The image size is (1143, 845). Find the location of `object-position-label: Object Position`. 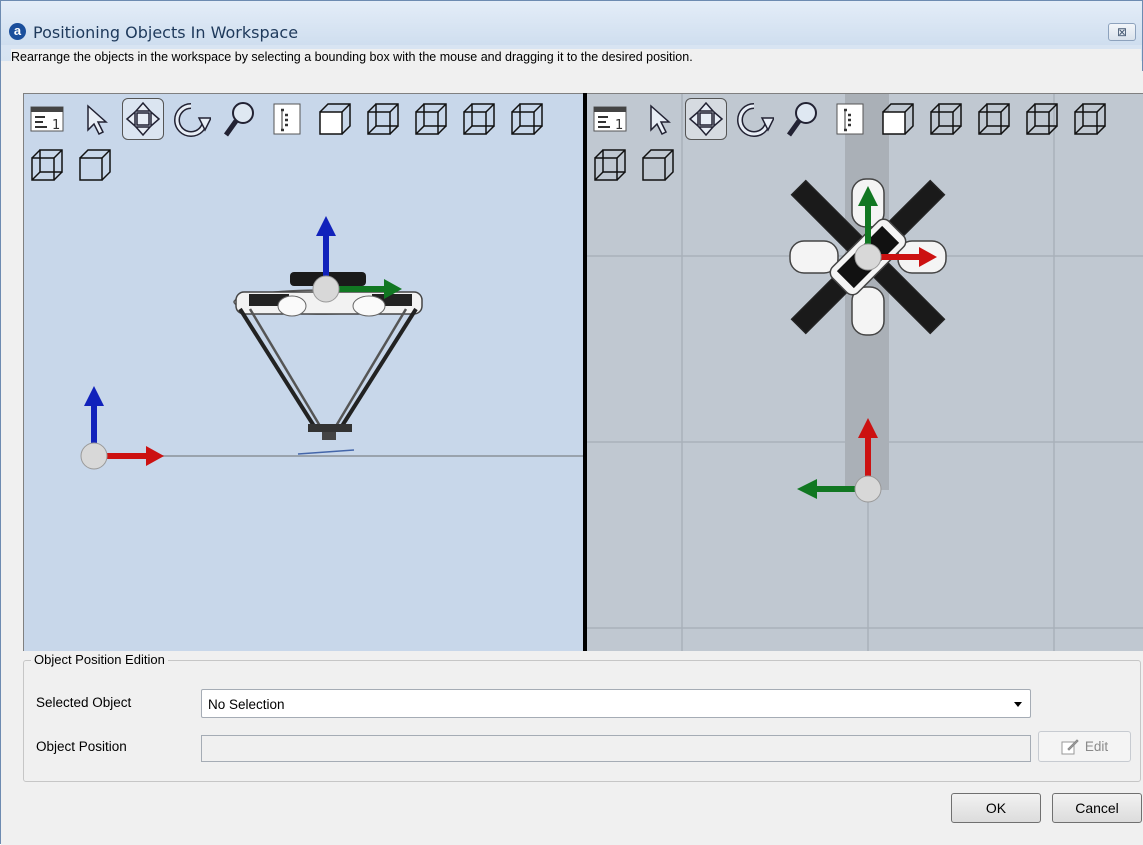

object-position-label: Object Position is located at coordinates (81, 746).